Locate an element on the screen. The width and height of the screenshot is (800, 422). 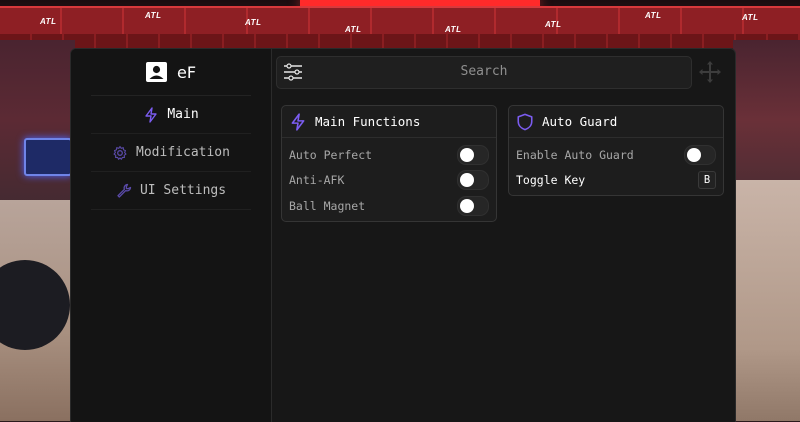
option-label: Auto Perfect is located at coordinates (331, 155).